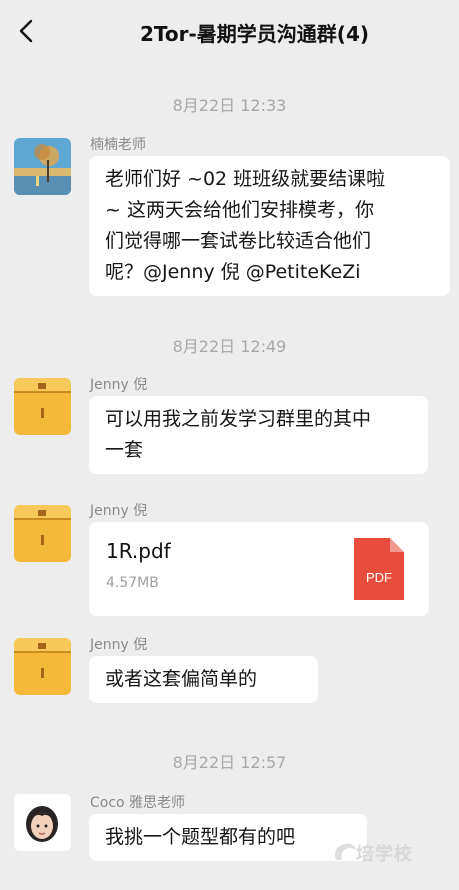  Describe the element at coordinates (238, 419) in the screenshot. I see `message-line: 可以用我之前发学习群里的其中` at that location.